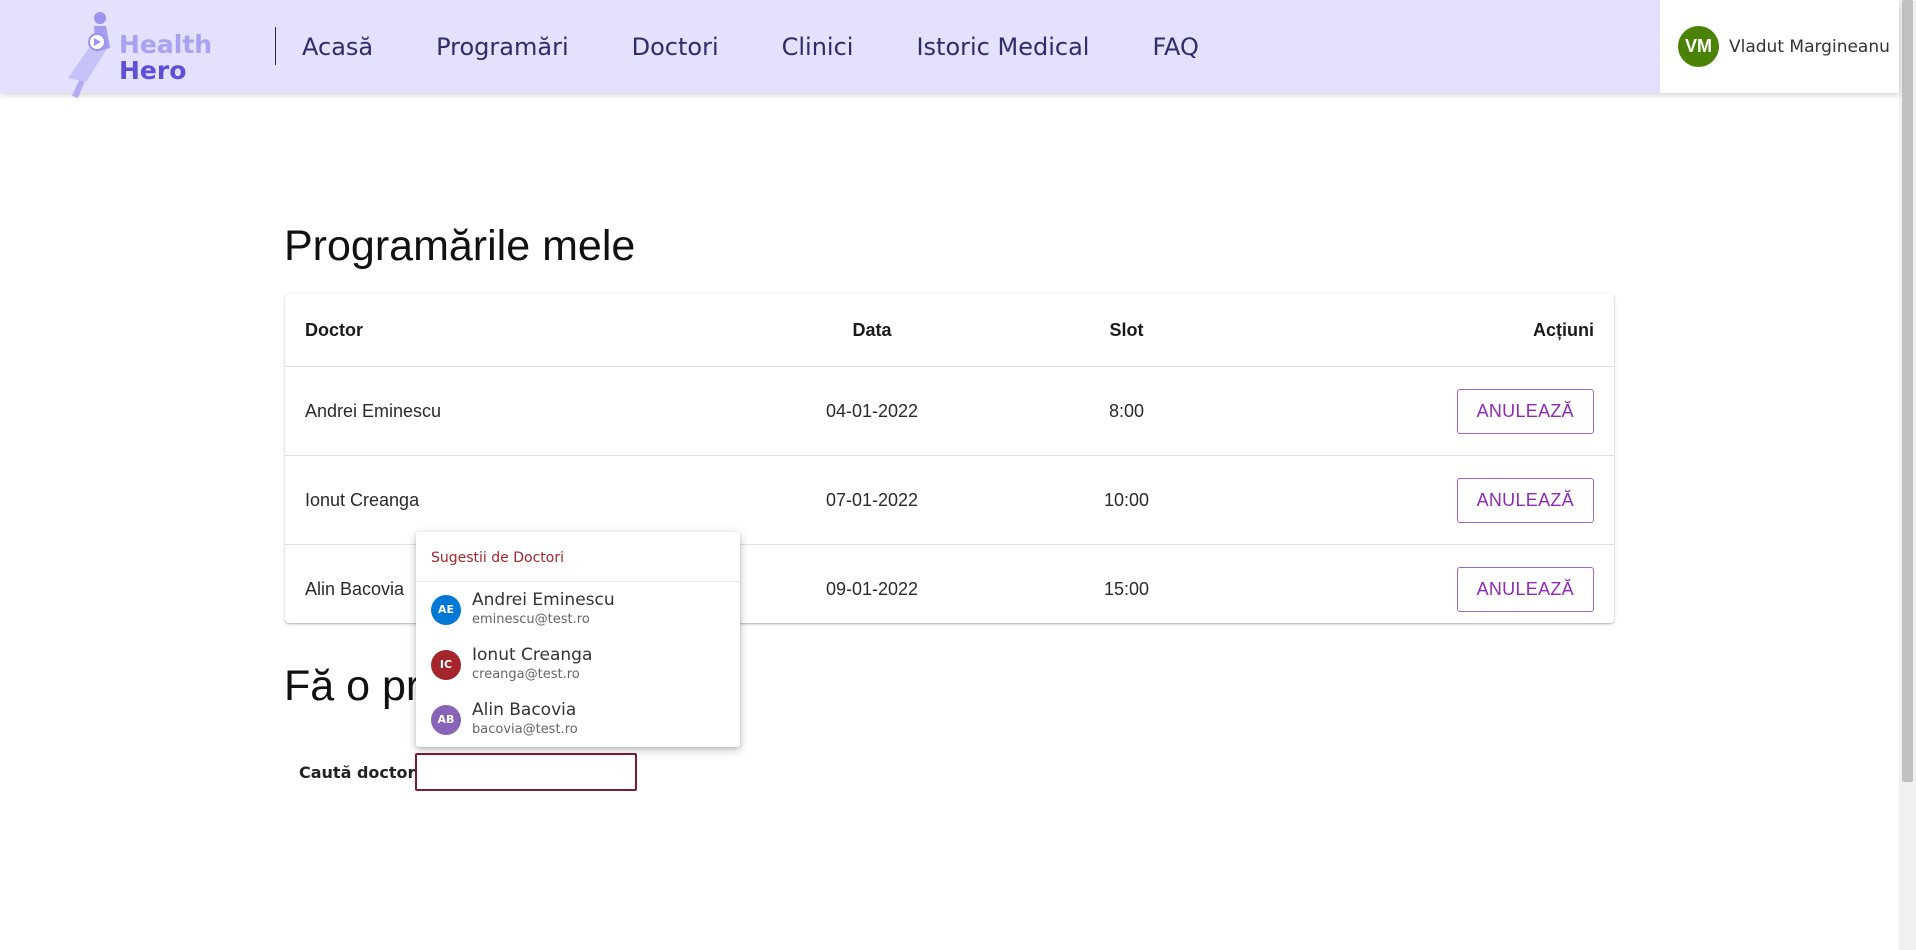 The image size is (1916, 950). I want to click on nav-faq: FAQ, so click(1175, 47).